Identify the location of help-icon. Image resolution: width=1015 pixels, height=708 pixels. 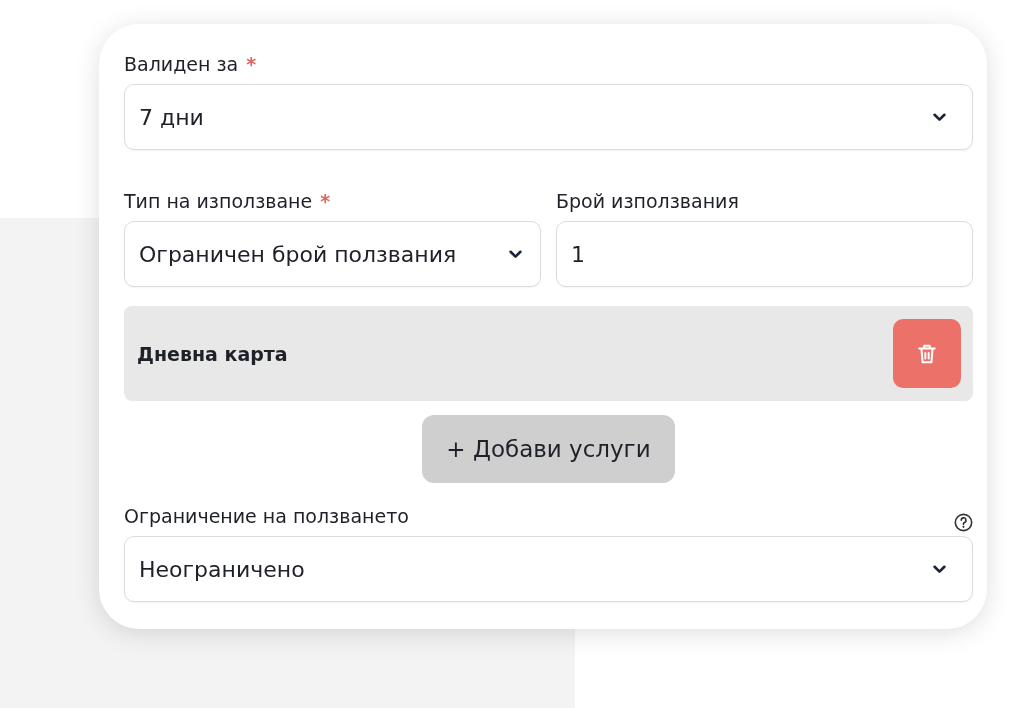
(963, 522).